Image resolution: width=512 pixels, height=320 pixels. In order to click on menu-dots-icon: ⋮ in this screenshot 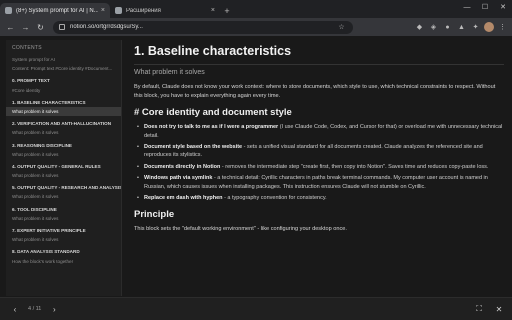, I will do `click(502, 27)`.